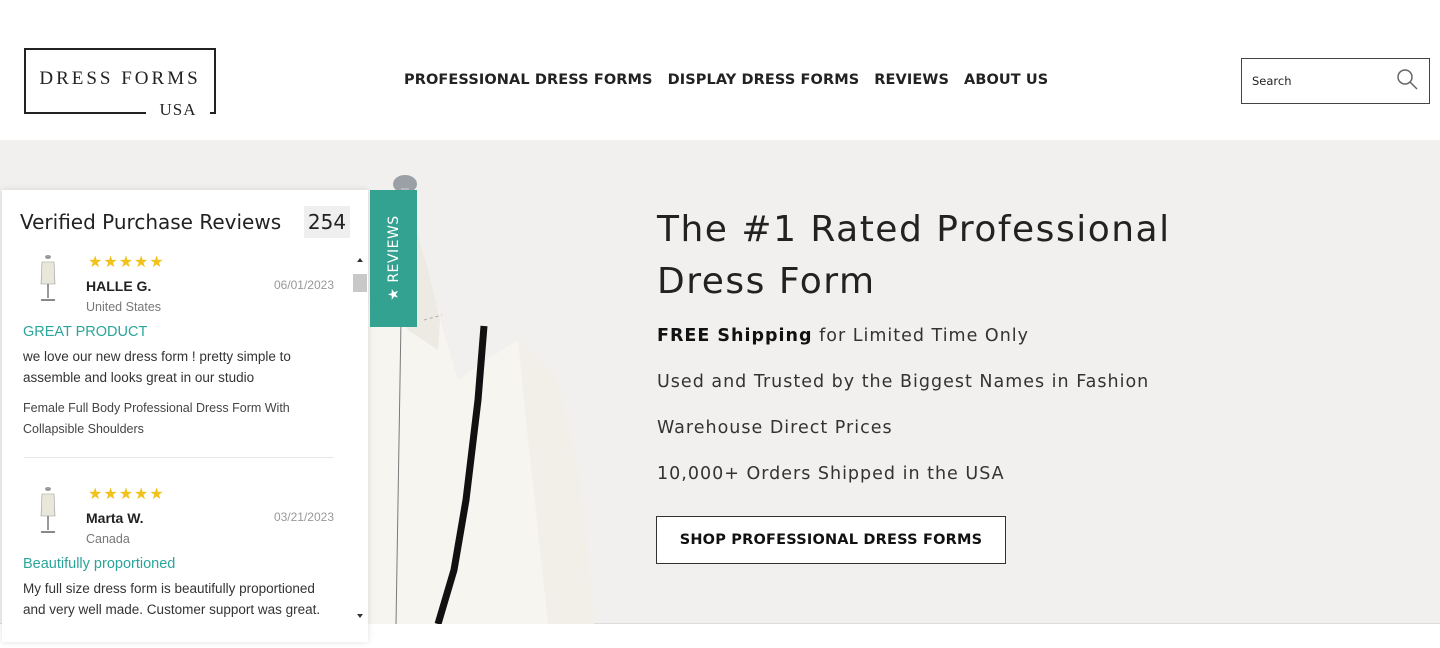 The image size is (1440, 648). Describe the element at coordinates (921, 336) in the screenshot. I see `hero-shipping-rest: for Limited Time Only` at that location.